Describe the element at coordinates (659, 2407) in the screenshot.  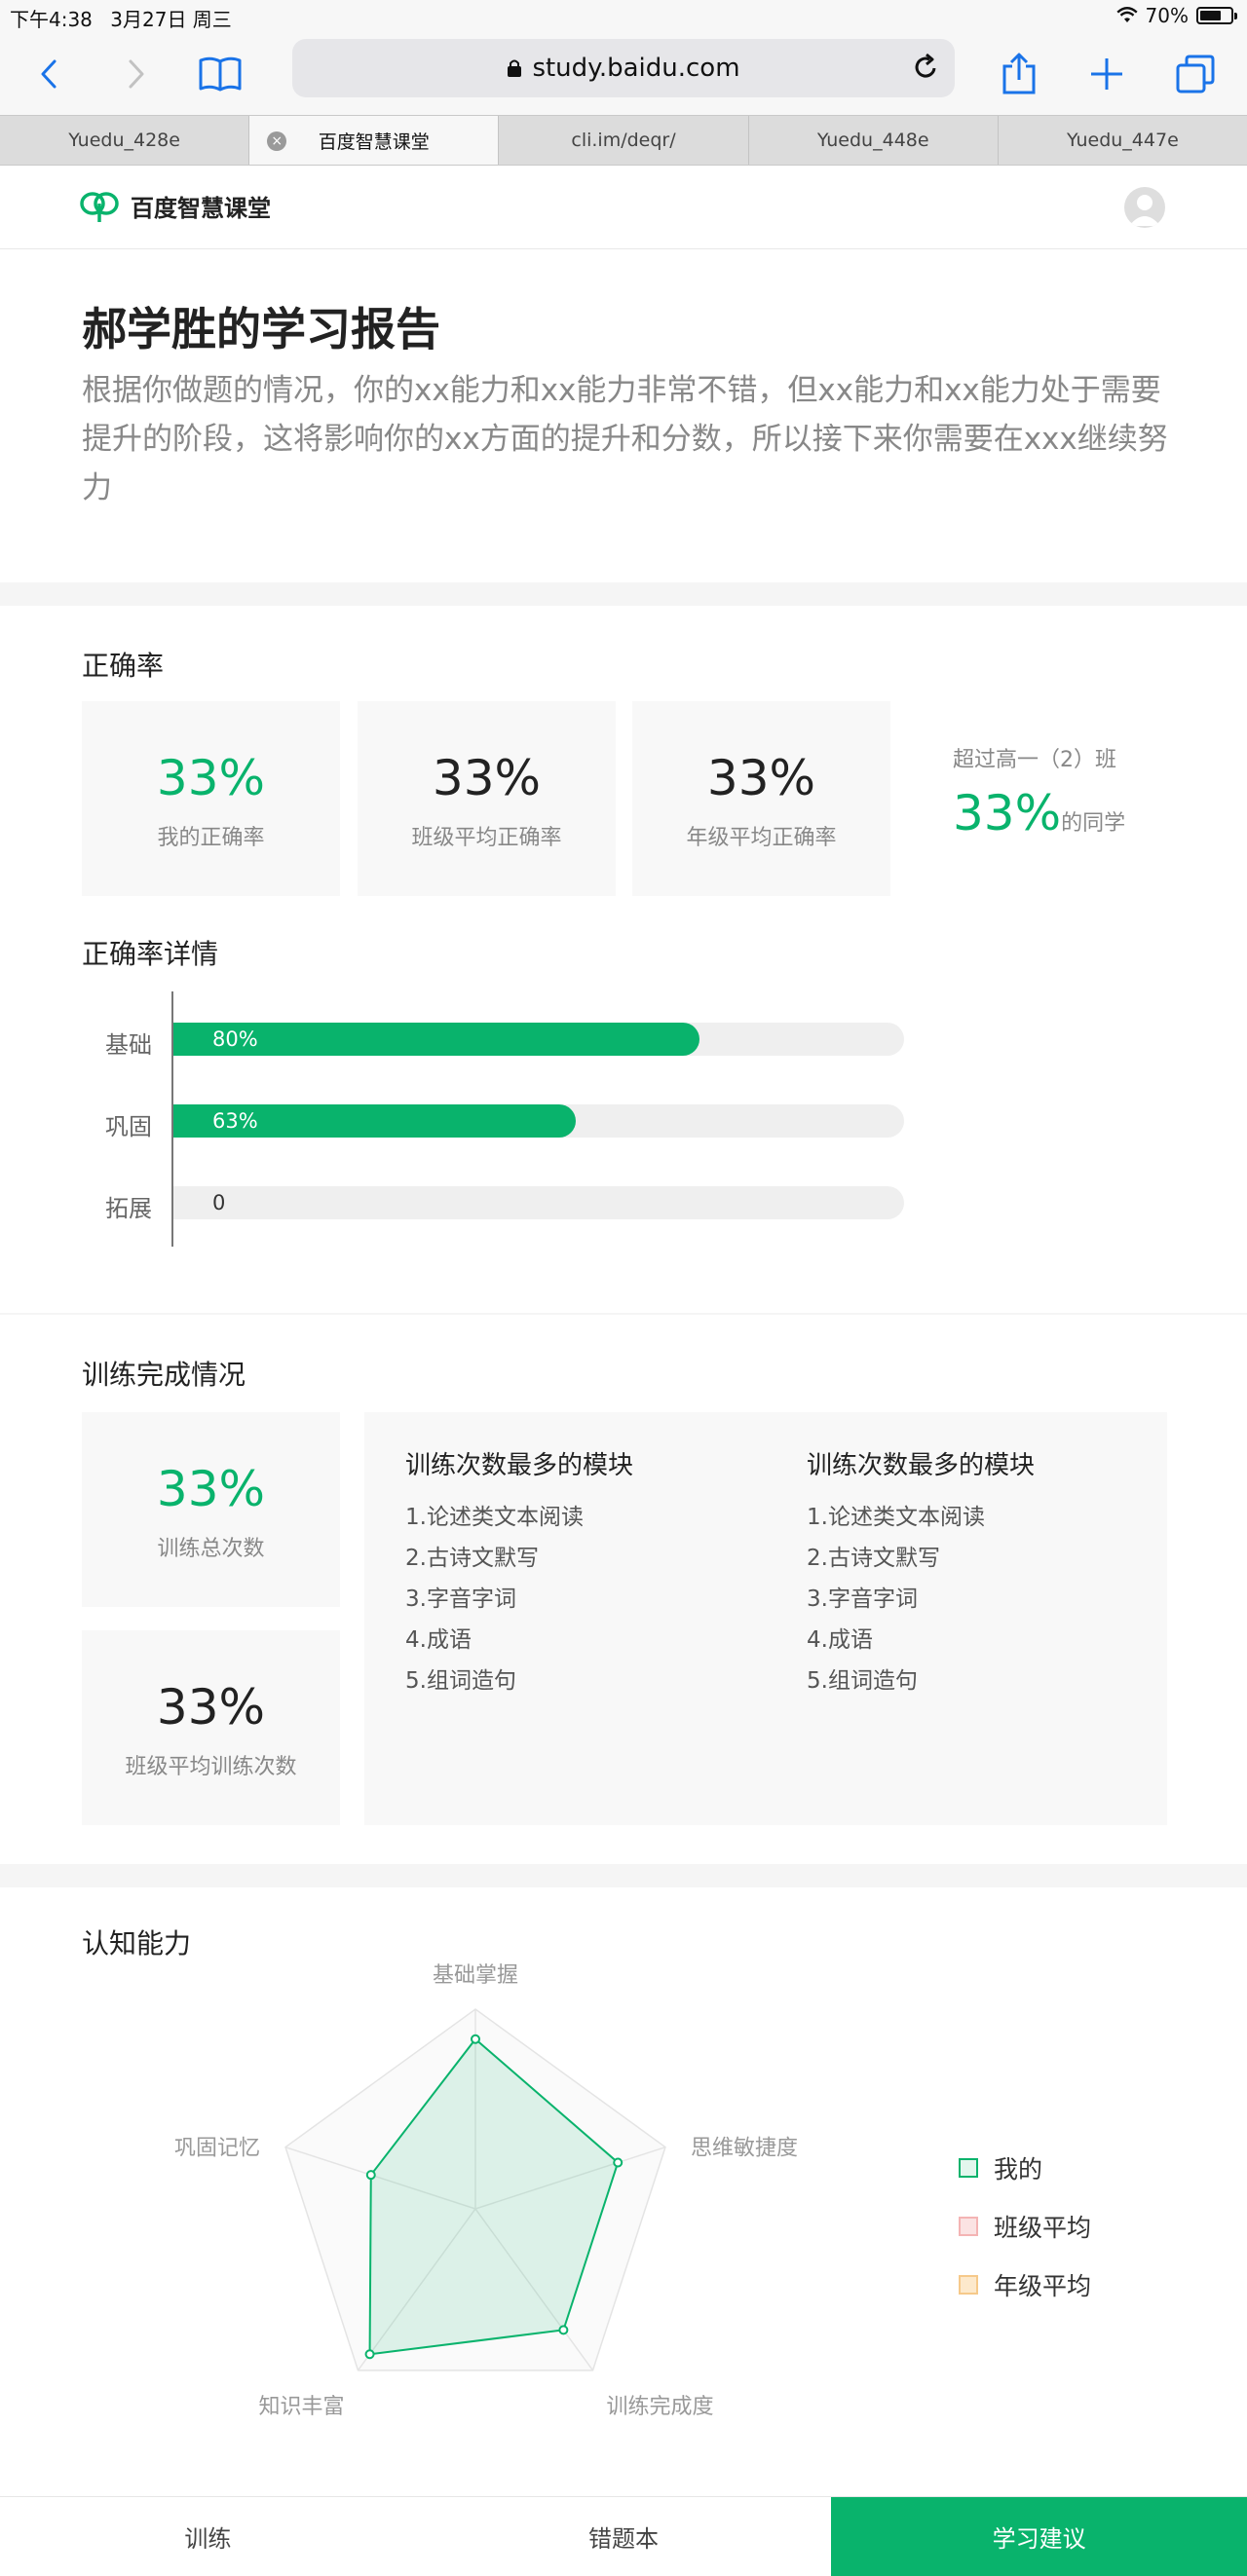
I see `radar-axis-label: 训练完成度` at that location.